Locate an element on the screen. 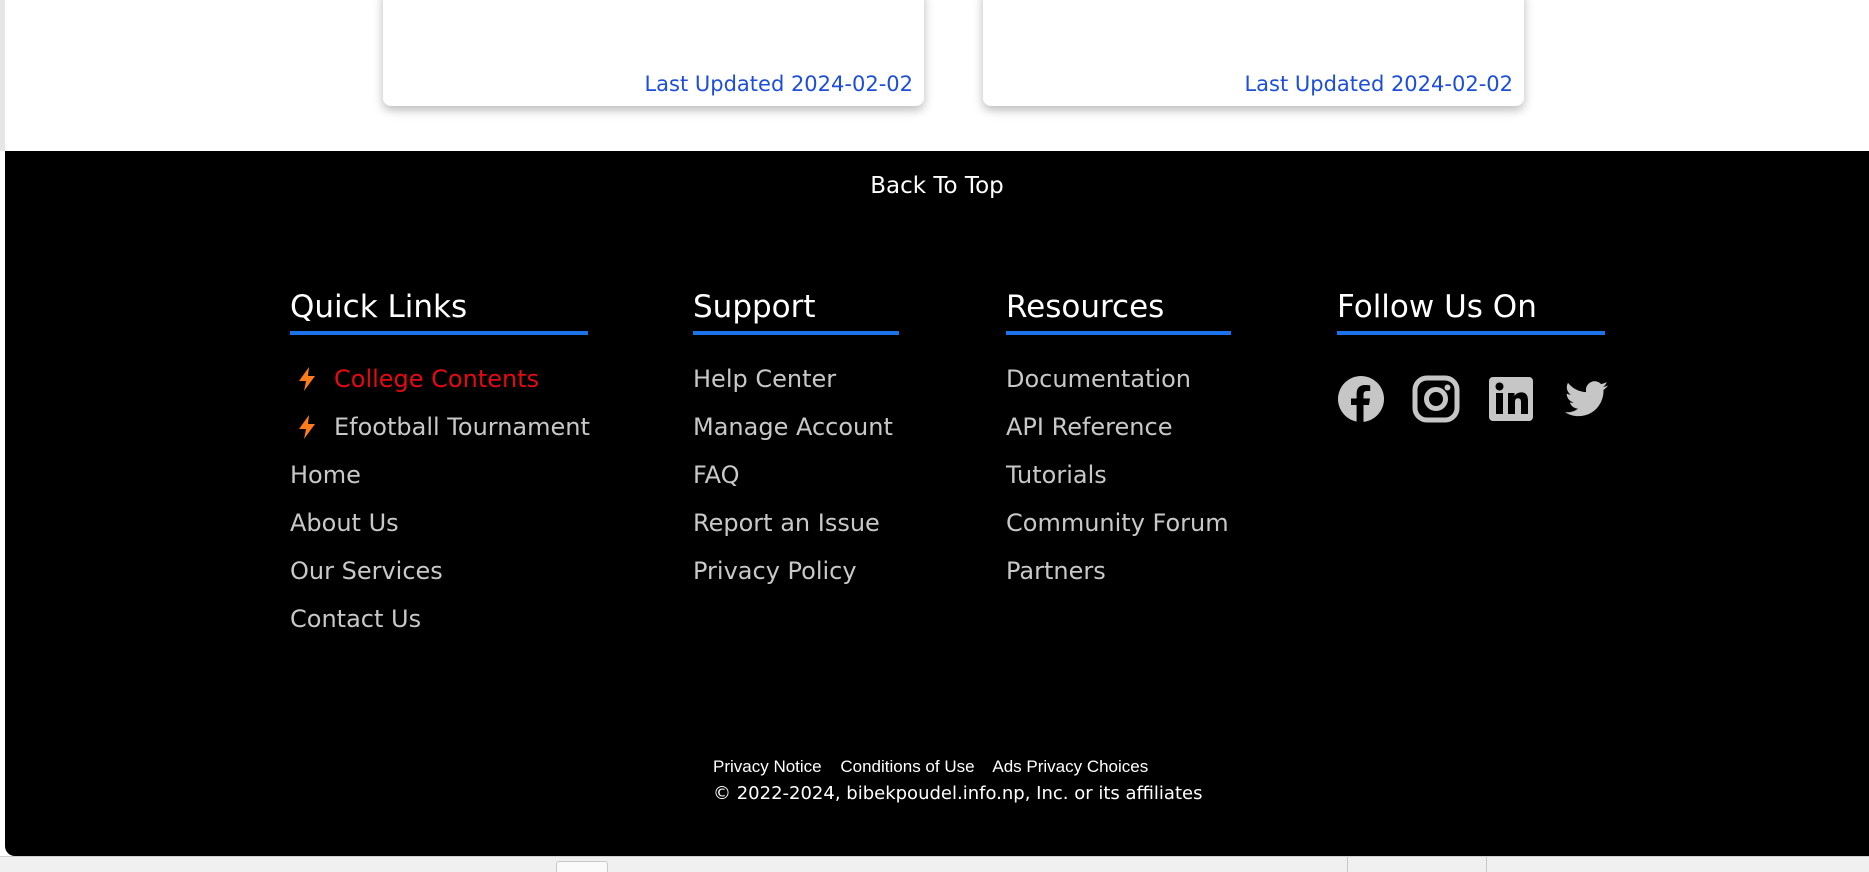 The width and height of the screenshot is (1869, 872). footer-link-faq: FAQ is located at coordinates (796, 475).